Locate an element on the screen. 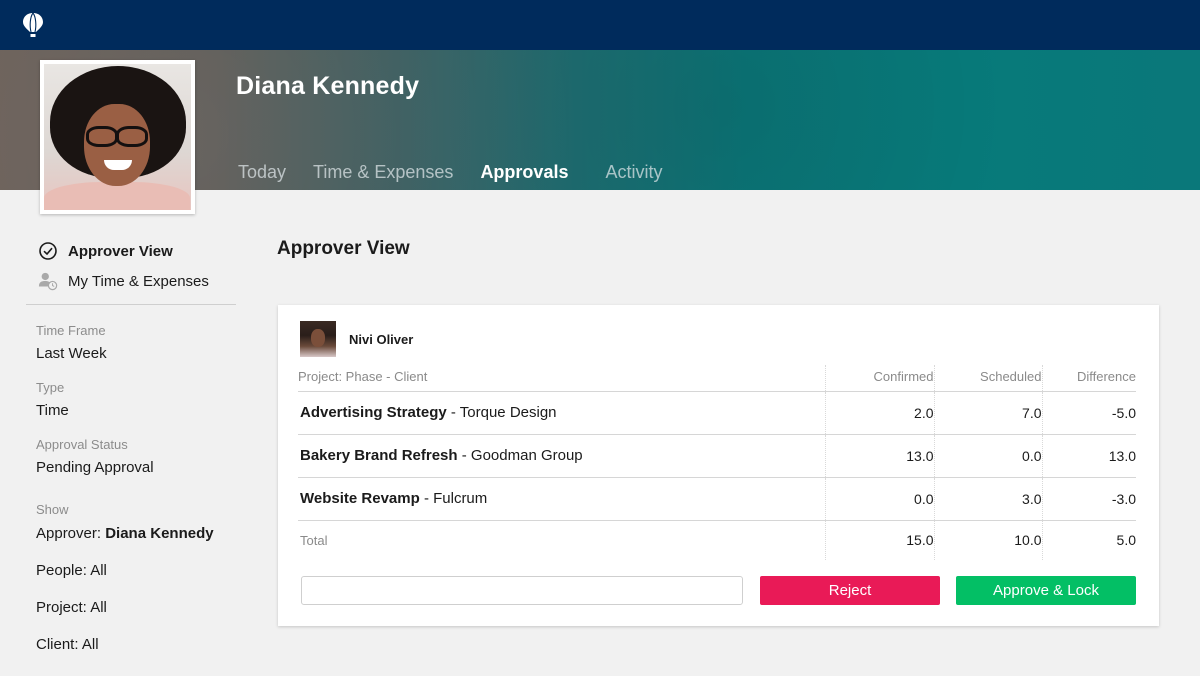 This screenshot has height=676, width=1200. tab-approvals: Approvals is located at coordinates (524, 172).